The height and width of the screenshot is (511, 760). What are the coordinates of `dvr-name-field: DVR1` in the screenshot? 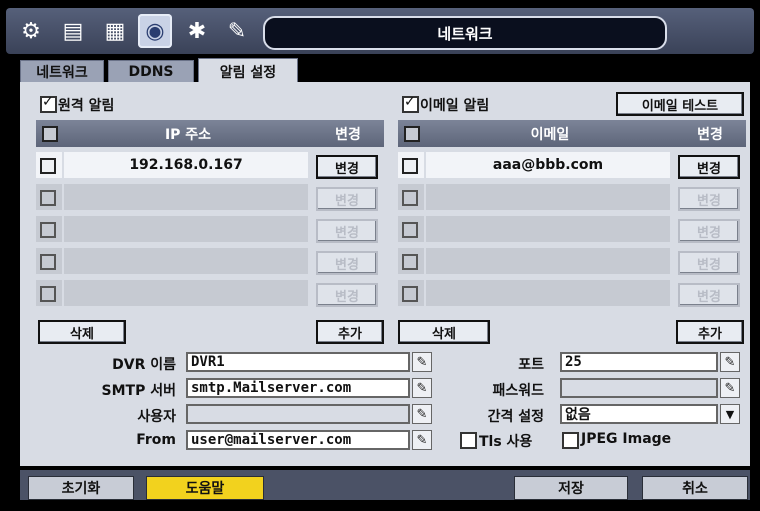 It's located at (298, 362).